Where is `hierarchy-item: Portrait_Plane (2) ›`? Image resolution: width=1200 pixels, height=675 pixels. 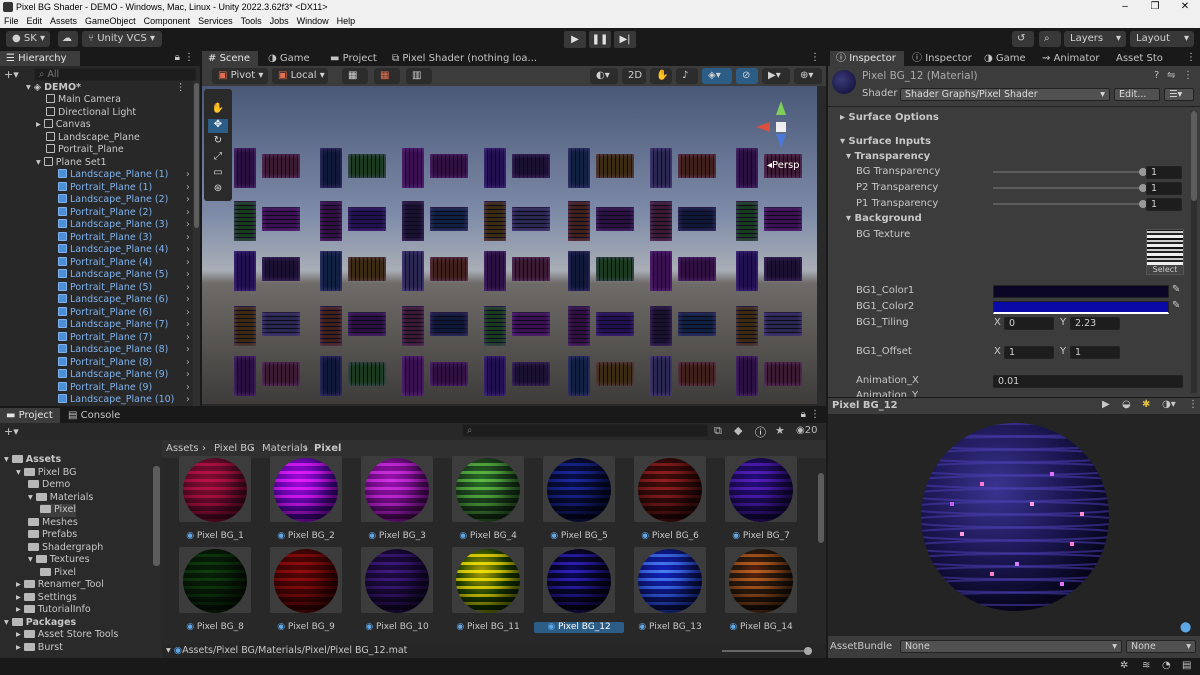 hierarchy-item: Portrait_Plane (2) › is located at coordinates (129, 213).